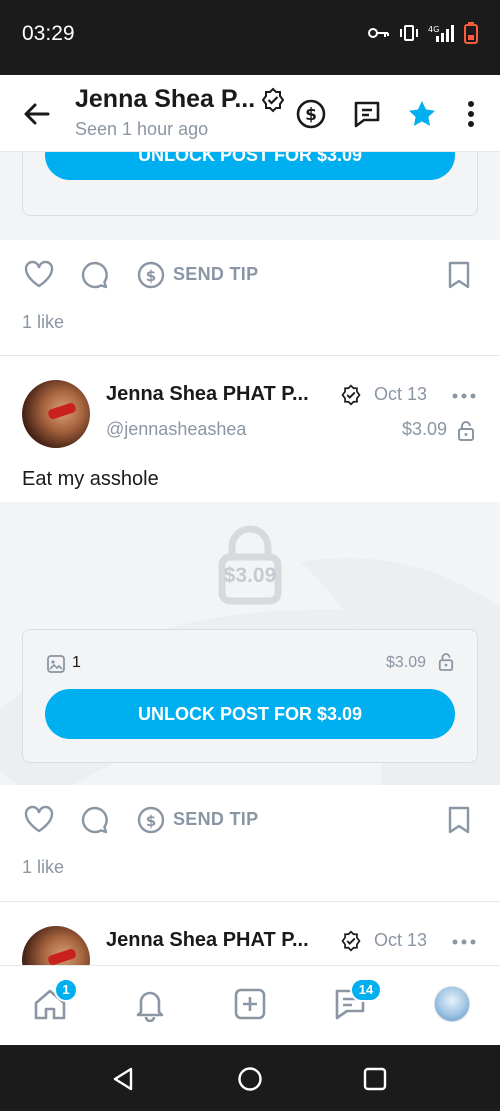  I want to click on top-post-likes: 1 like, so click(43, 322).